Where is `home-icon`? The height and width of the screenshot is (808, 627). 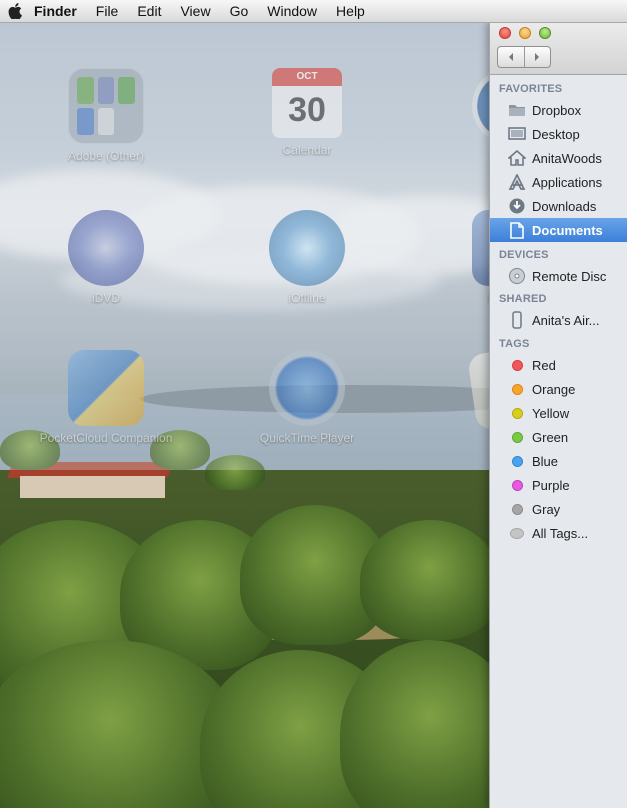 home-icon is located at coordinates (517, 158).